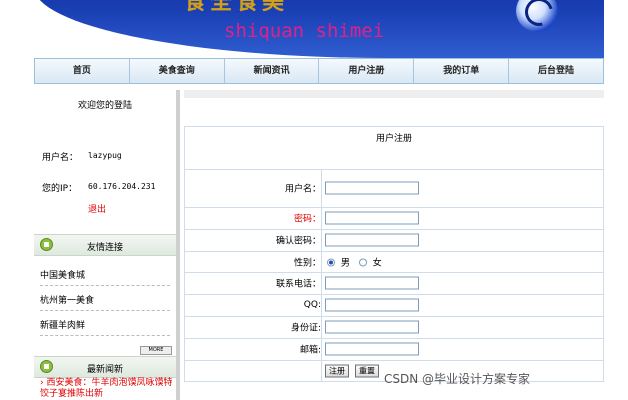 The image size is (628, 400). What do you see at coordinates (307, 263) in the screenshot?
I see `gender-field-label: 性别：` at bounding box center [307, 263].